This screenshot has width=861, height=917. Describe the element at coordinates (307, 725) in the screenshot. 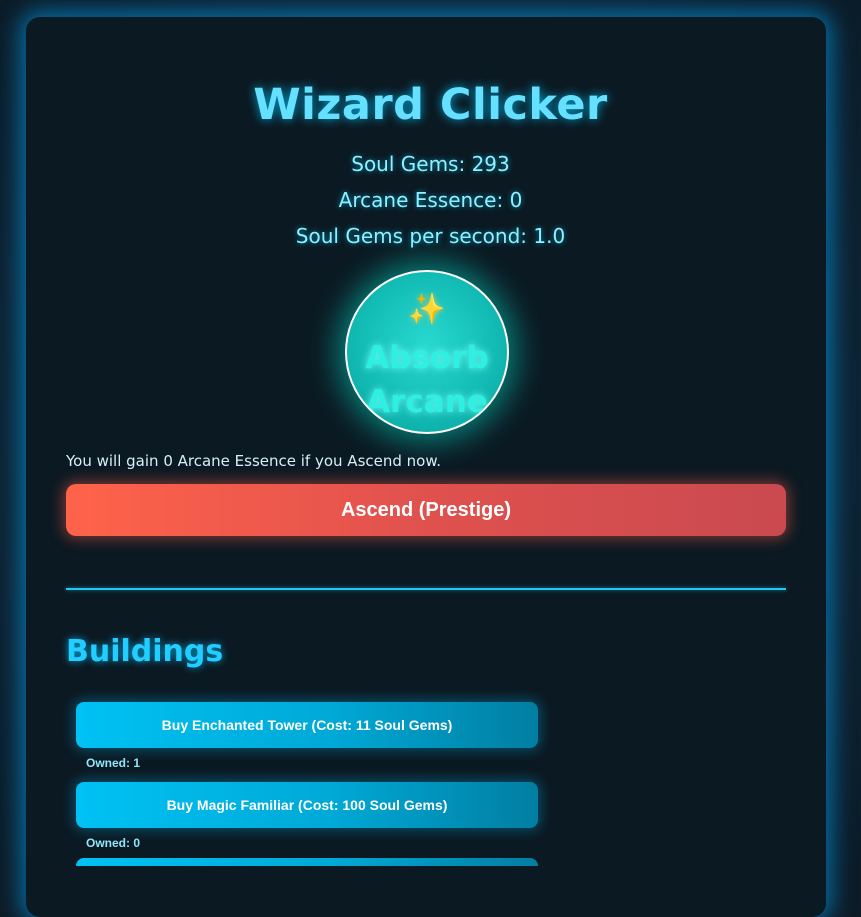

I see `buy-enchanted-tower-button: Buy Enchanted Tower (Cost: 11 Soul Gems)` at that location.